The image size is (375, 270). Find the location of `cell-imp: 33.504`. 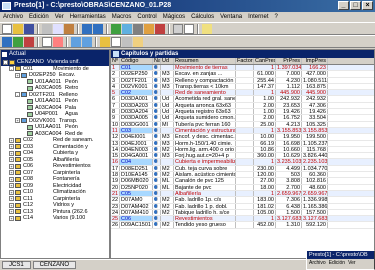

cell-imp: 33.504 is located at coordinates (315, 118).